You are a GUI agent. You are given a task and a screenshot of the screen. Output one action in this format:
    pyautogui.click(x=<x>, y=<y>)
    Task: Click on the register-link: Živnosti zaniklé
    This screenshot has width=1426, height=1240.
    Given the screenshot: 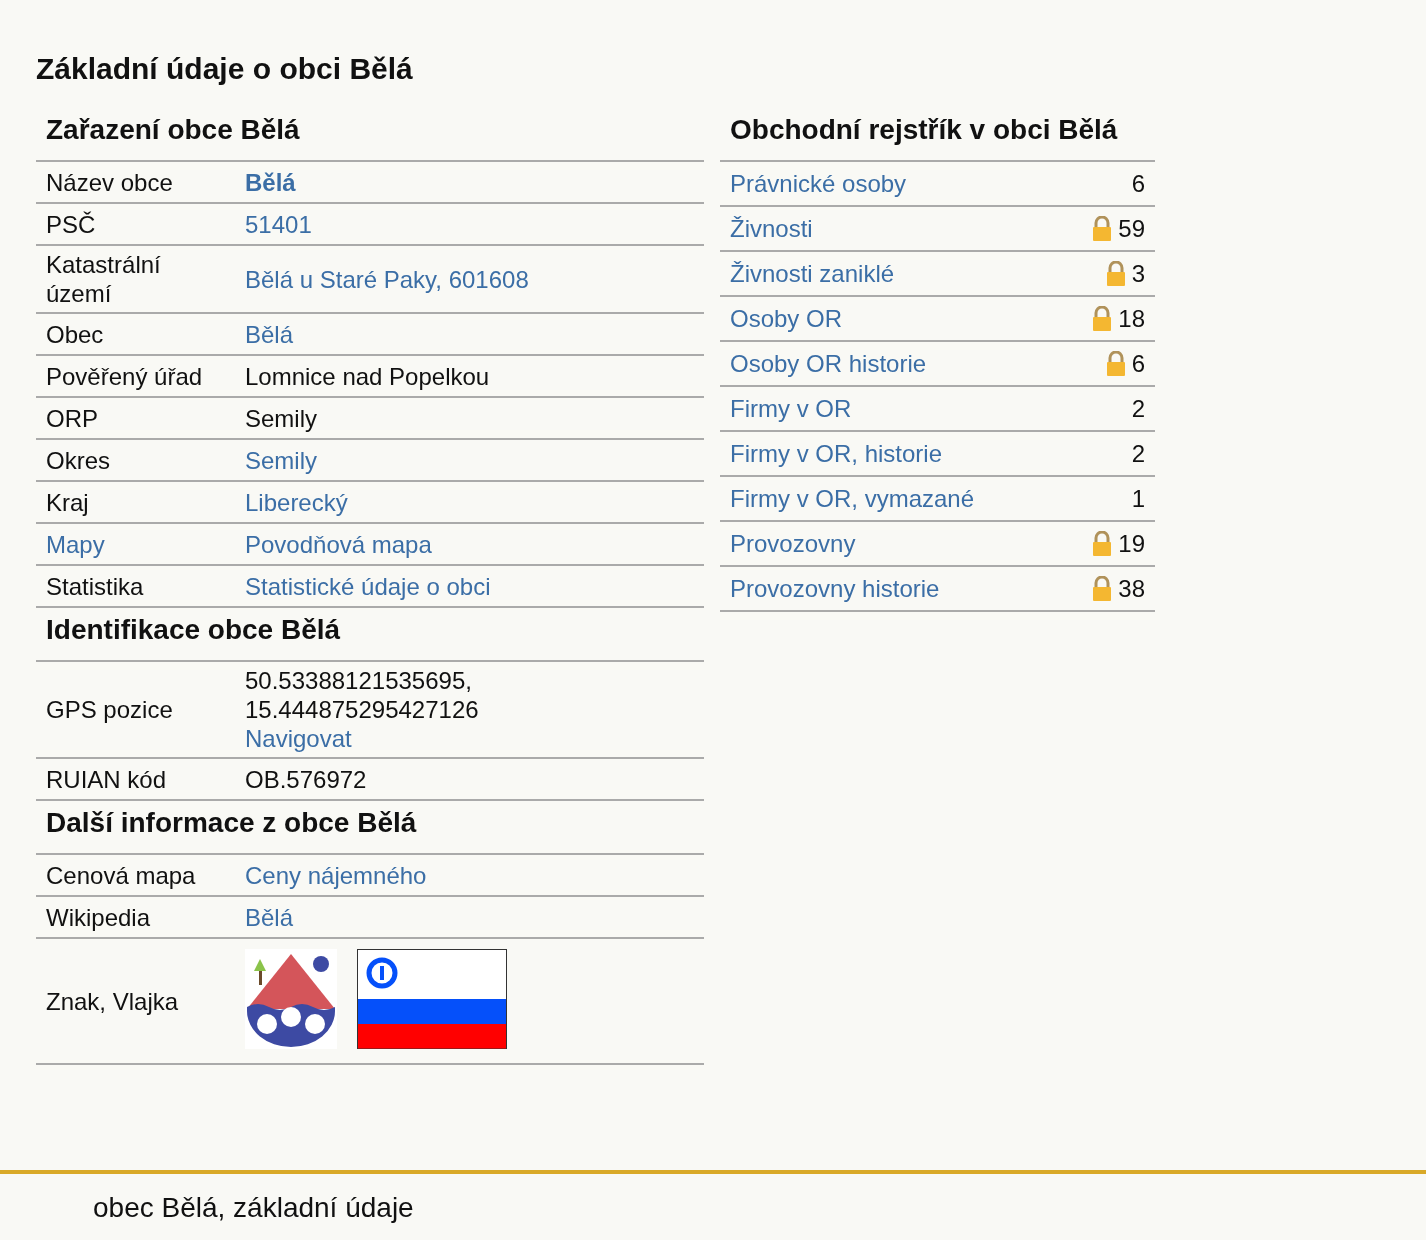 What is the action you would take?
    pyautogui.click(x=812, y=273)
    